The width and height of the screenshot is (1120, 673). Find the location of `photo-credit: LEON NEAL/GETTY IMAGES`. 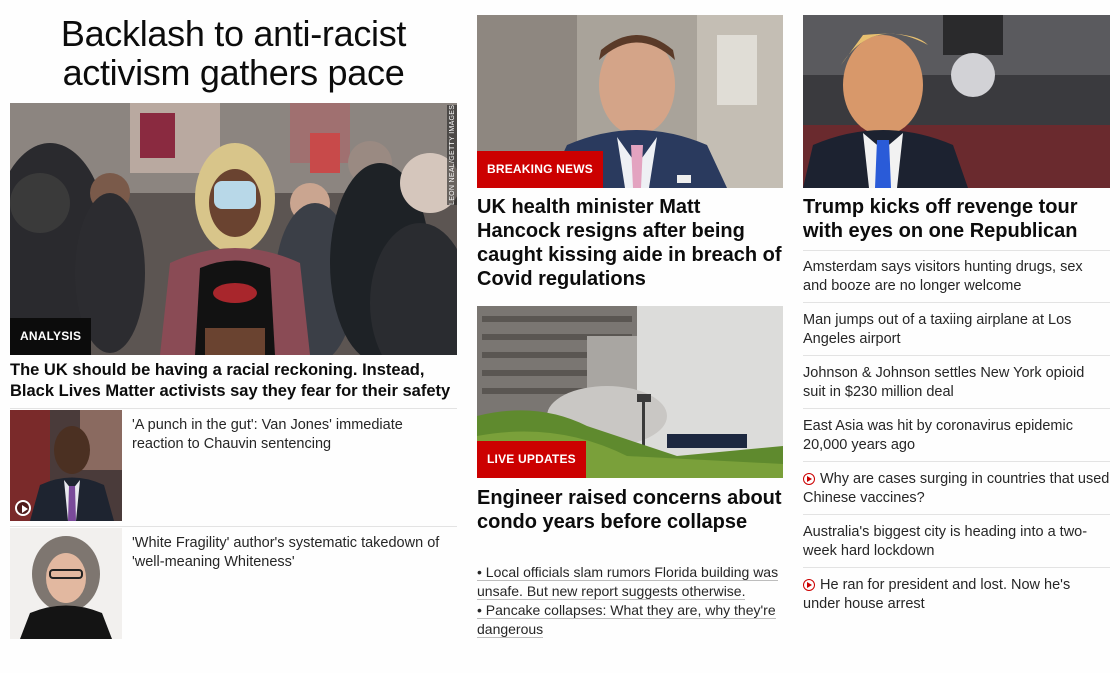

photo-credit: LEON NEAL/GETTY IMAGES is located at coordinates (452, 155).